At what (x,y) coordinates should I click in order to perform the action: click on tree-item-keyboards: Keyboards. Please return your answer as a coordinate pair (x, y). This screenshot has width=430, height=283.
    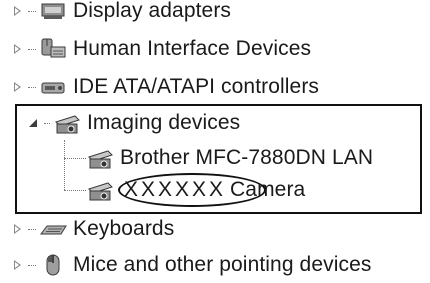
    Looking at the image, I should click on (93, 229).